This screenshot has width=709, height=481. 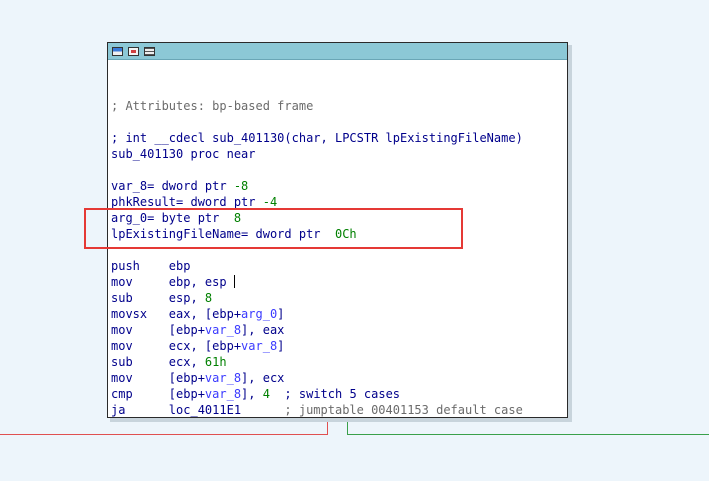 What do you see at coordinates (317, 362) in the screenshot?
I see `code-line-i7: sub ecx, 61h` at bounding box center [317, 362].